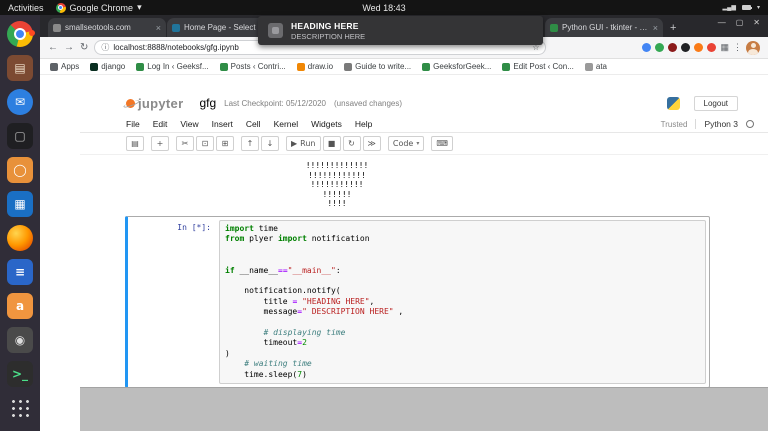 This screenshot has width=768, height=431. I want to click on toolbar-group: ▶ Run ■ ↻ ≫, so click(333, 143).